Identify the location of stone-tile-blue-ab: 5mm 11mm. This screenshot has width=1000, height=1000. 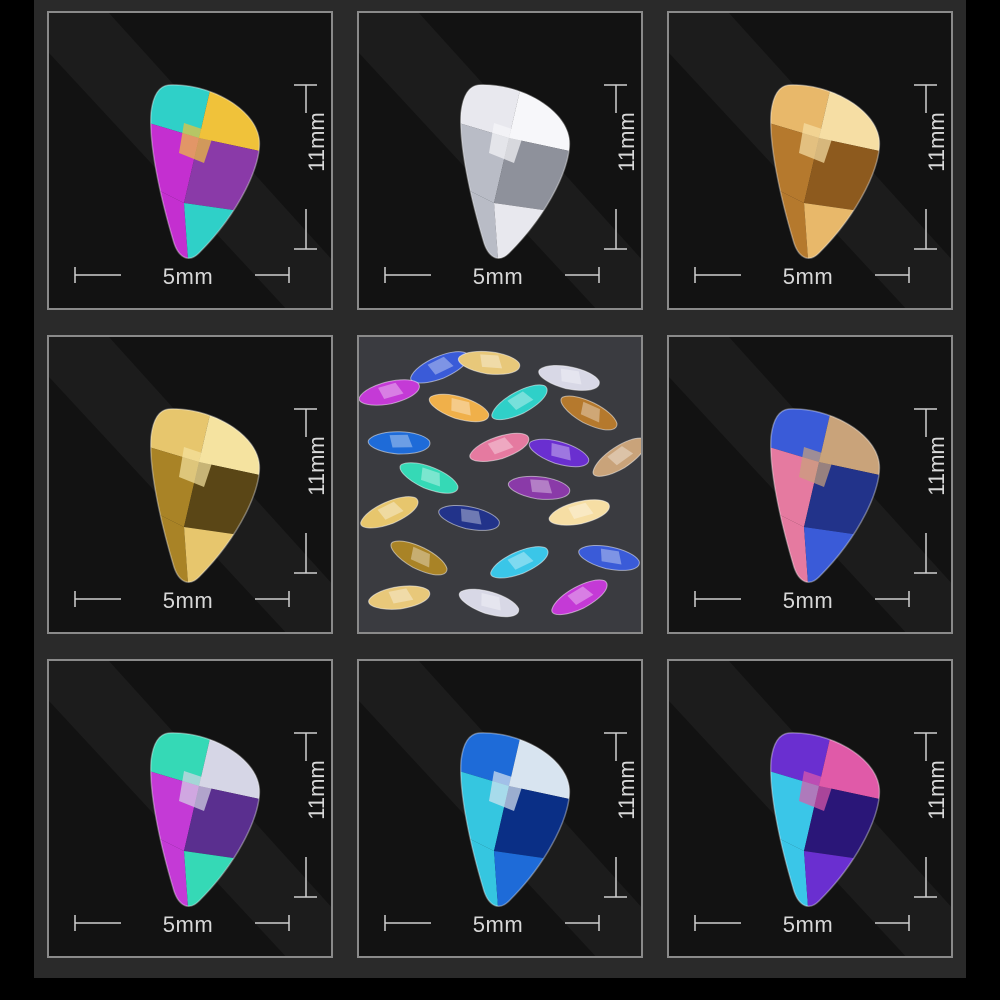
(500, 808).